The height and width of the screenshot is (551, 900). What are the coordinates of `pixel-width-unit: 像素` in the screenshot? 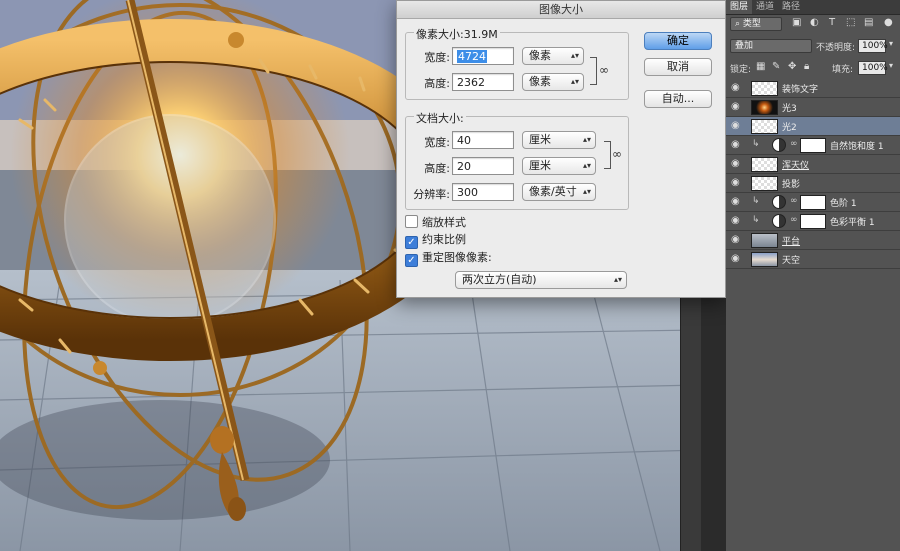 It's located at (540, 55).